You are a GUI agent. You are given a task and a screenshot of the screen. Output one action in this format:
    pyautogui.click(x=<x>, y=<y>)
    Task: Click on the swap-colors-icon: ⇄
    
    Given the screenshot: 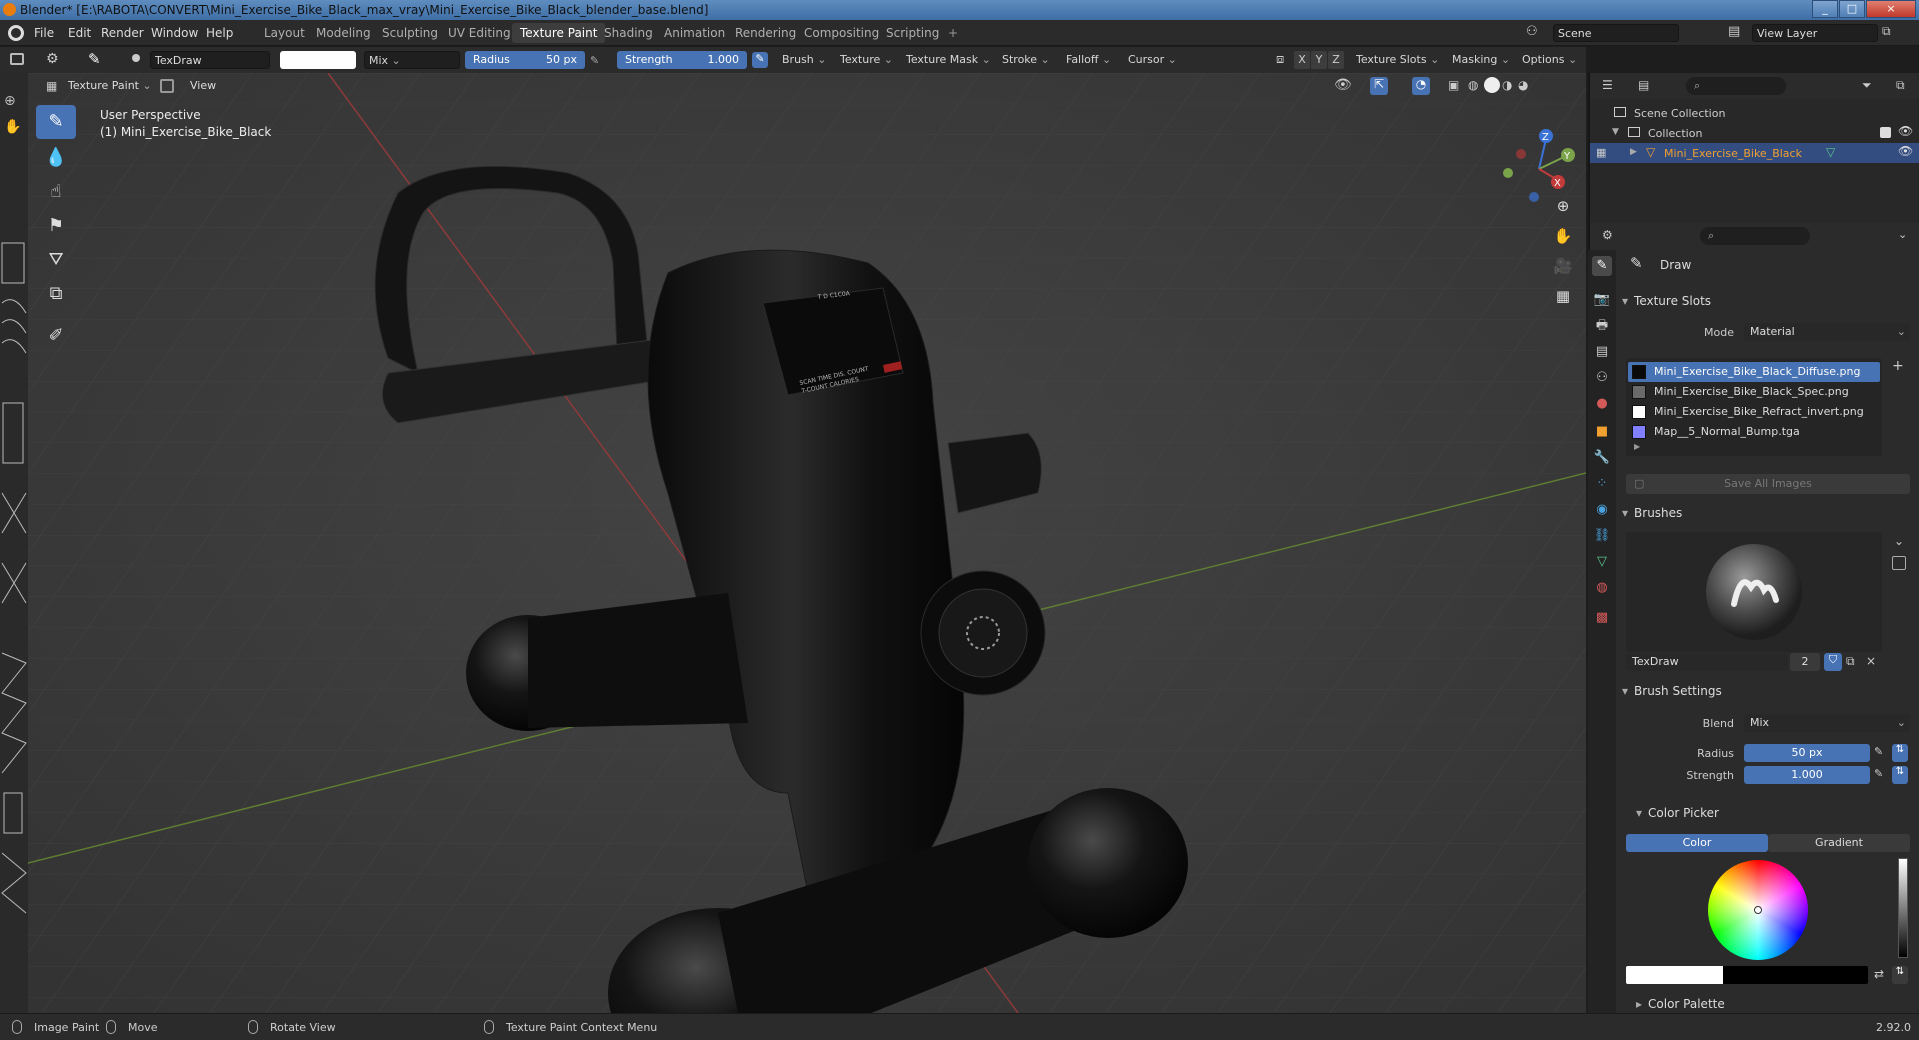 What is the action you would take?
    pyautogui.click(x=1879, y=974)
    